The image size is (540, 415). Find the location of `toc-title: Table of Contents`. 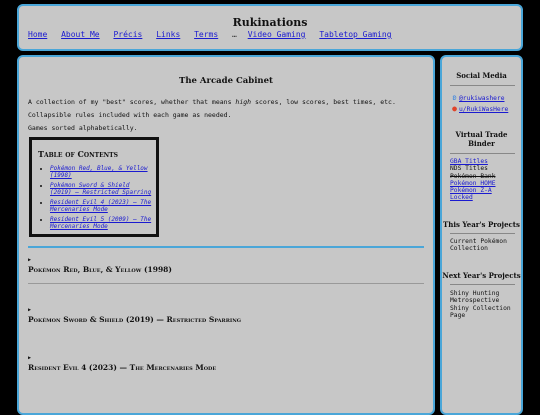

toc-title: Table of Contents is located at coordinates (78, 154).